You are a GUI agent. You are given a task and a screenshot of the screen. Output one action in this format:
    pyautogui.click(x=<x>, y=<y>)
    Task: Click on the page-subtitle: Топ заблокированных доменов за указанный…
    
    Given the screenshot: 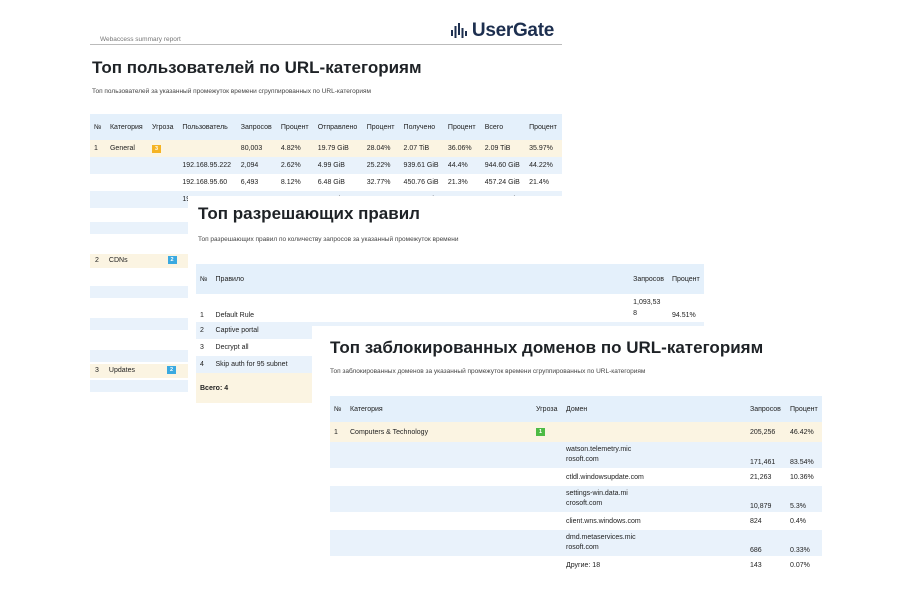 What is the action you would take?
    pyautogui.click(x=488, y=371)
    